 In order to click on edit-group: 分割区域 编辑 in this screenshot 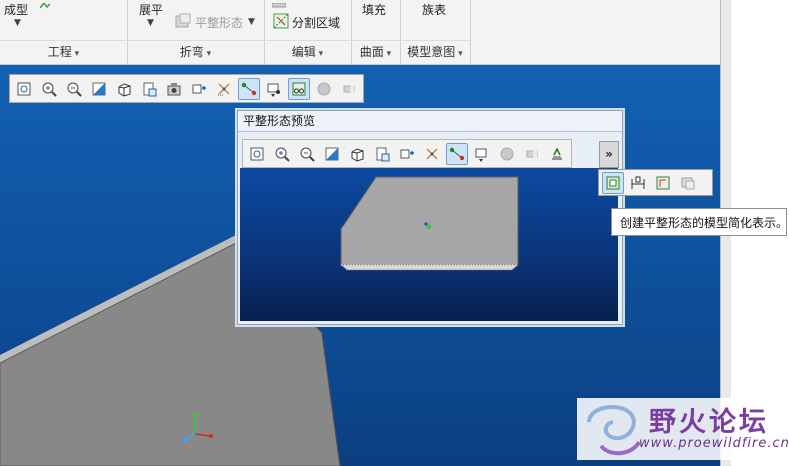, I will do `click(308, 32)`.